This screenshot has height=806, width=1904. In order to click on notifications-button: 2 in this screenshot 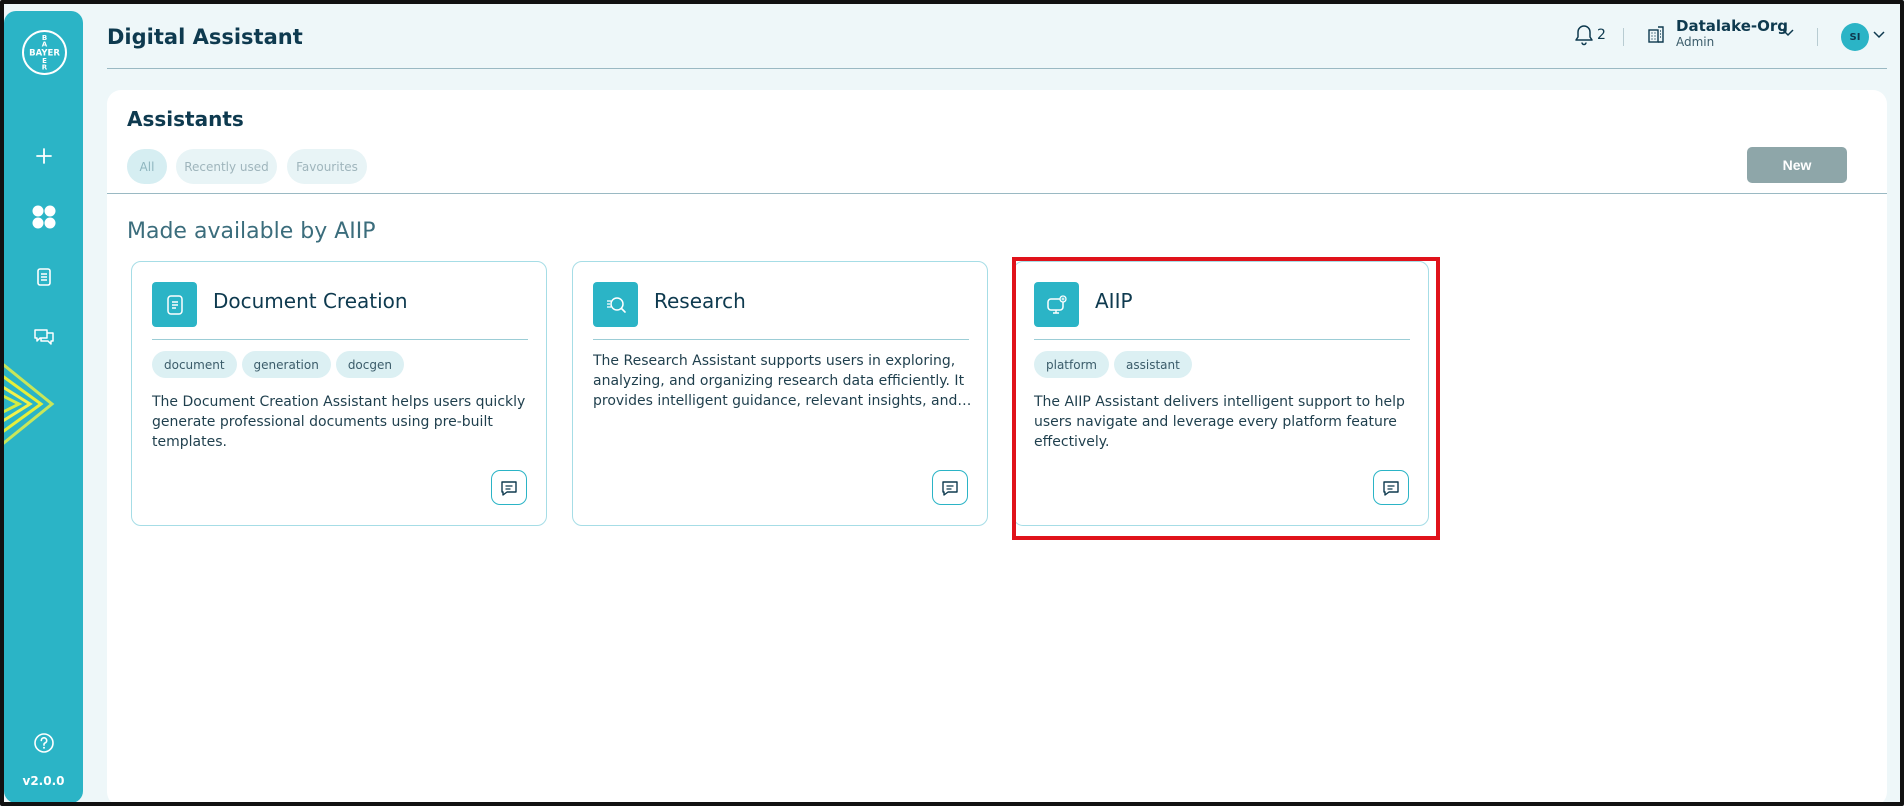, I will do `click(1590, 35)`.